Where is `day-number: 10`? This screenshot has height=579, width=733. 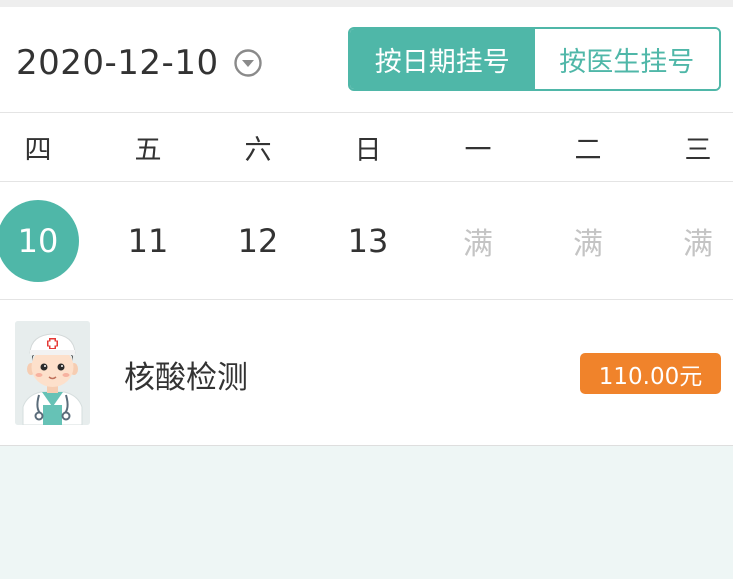 day-number: 10 is located at coordinates (38, 240).